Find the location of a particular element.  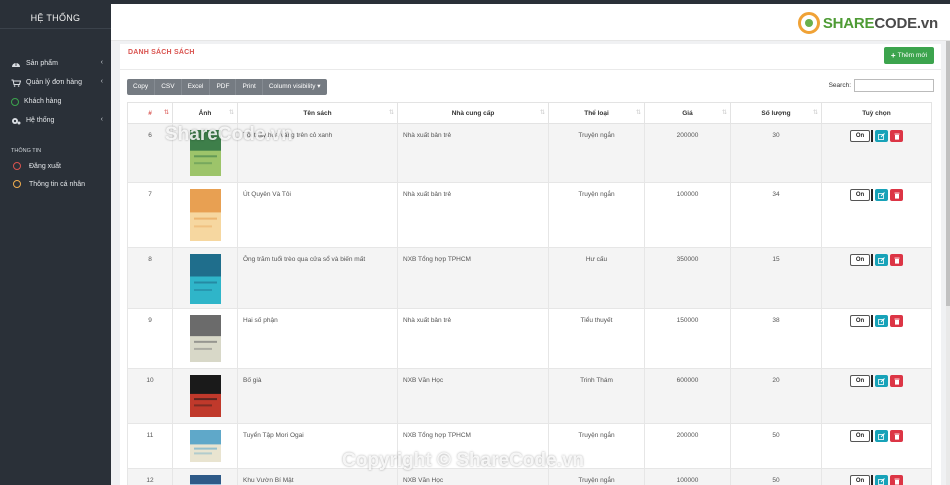

col-header-genre: Thể loại ⇅ is located at coordinates (596, 113).